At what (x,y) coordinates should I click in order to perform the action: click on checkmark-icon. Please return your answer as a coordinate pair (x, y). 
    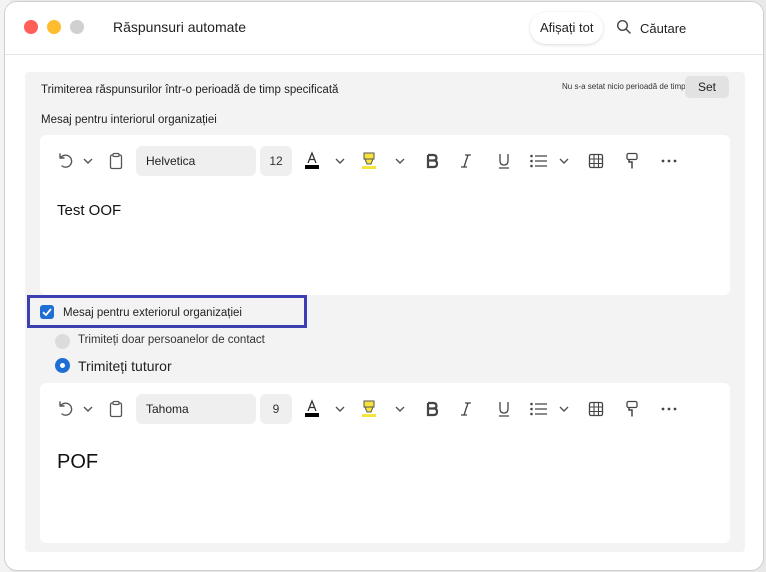
    Looking at the image, I should click on (47, 312).